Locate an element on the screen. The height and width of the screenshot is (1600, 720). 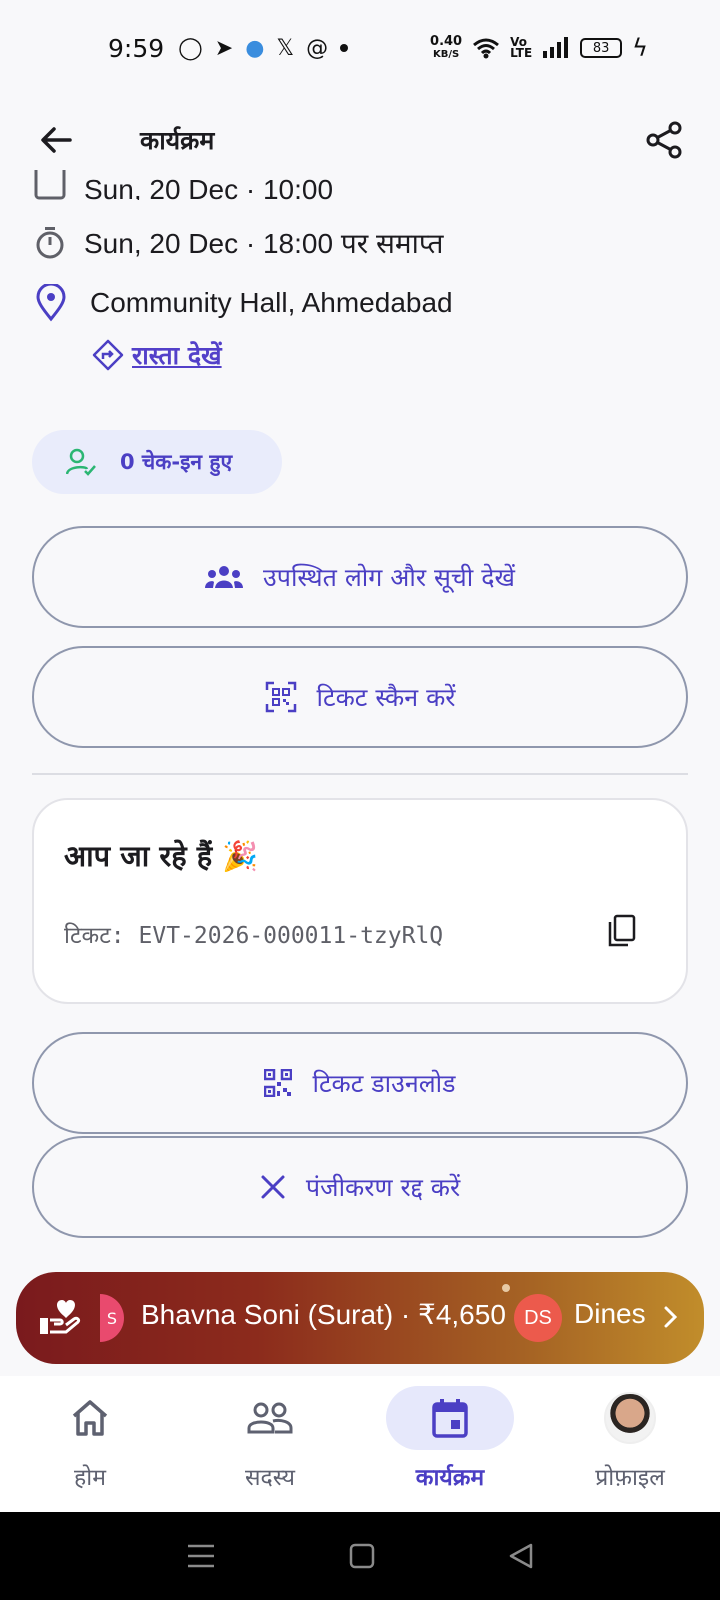
directions-link: रास्ता देखें is located at coordinates (157, 355).